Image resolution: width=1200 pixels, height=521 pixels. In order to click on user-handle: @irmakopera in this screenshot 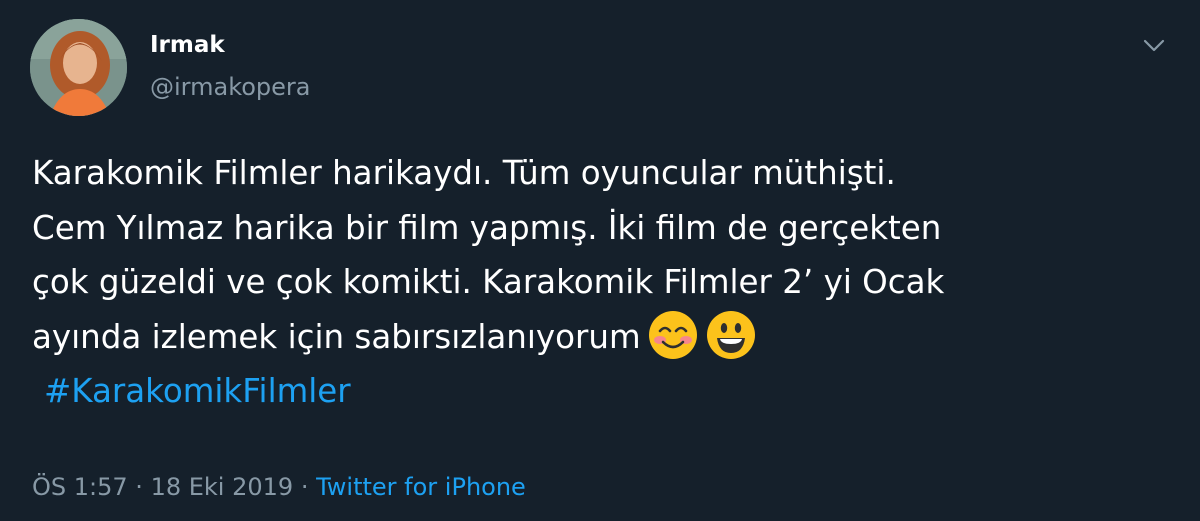, I will do `click(230, 87)`.